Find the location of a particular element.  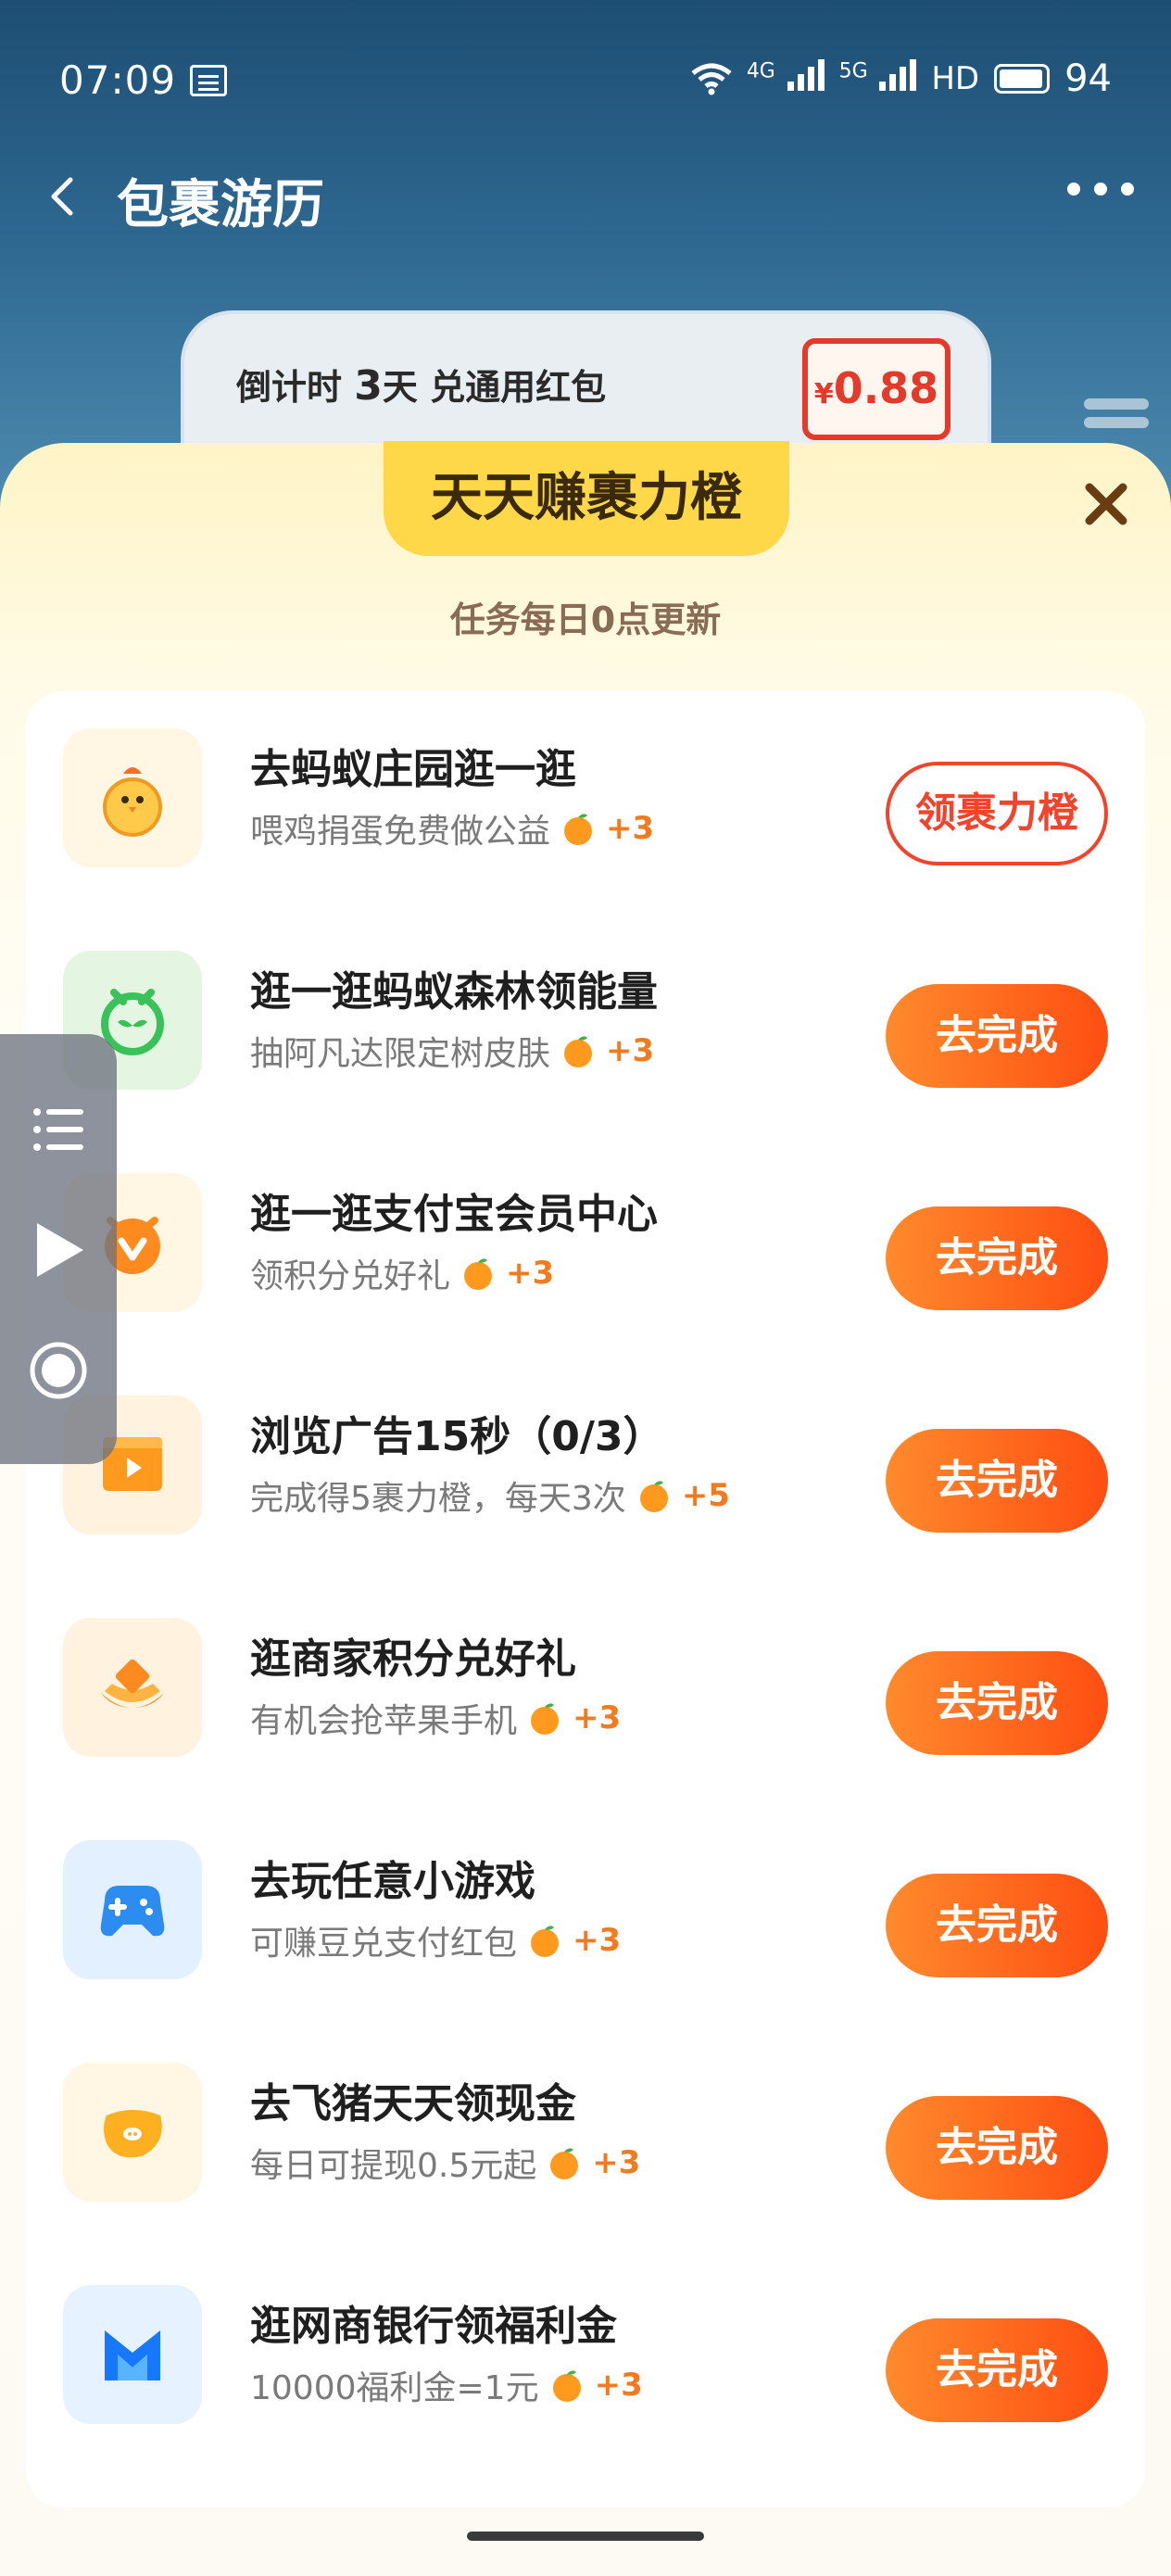

task-item-mybank: 逛网商银行领福利金 10000福利金=1元 +3 去完成 is located at coordinates (585, 2359).